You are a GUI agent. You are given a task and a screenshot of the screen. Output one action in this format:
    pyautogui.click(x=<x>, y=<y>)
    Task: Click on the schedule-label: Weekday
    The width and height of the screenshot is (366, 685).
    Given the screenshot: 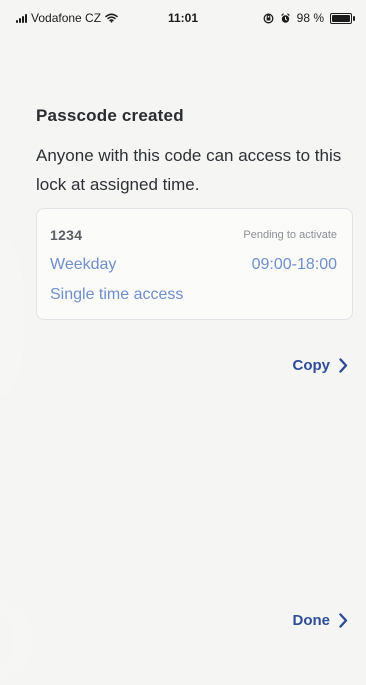 What is the action you would take?
    pyautogui.click(x=83, y=264)
    